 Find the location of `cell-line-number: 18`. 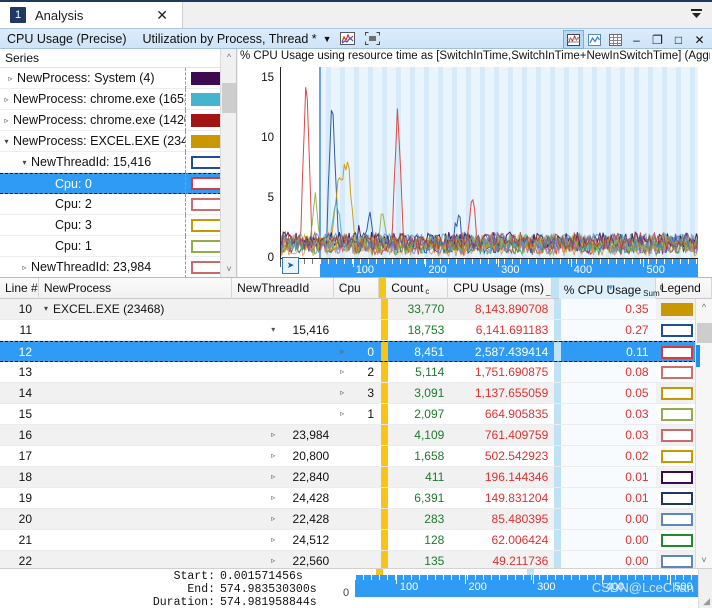

cell-line-number: 18 is located at coordinates (19, 477).